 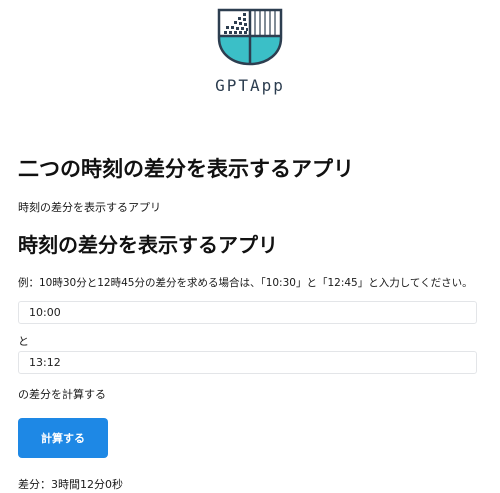 What do you see at coordinates (89, 207) in the screenshot?
I see `page-subtitle: 時刻の差分を表示するアプリ` at bounding box center [89, 207].